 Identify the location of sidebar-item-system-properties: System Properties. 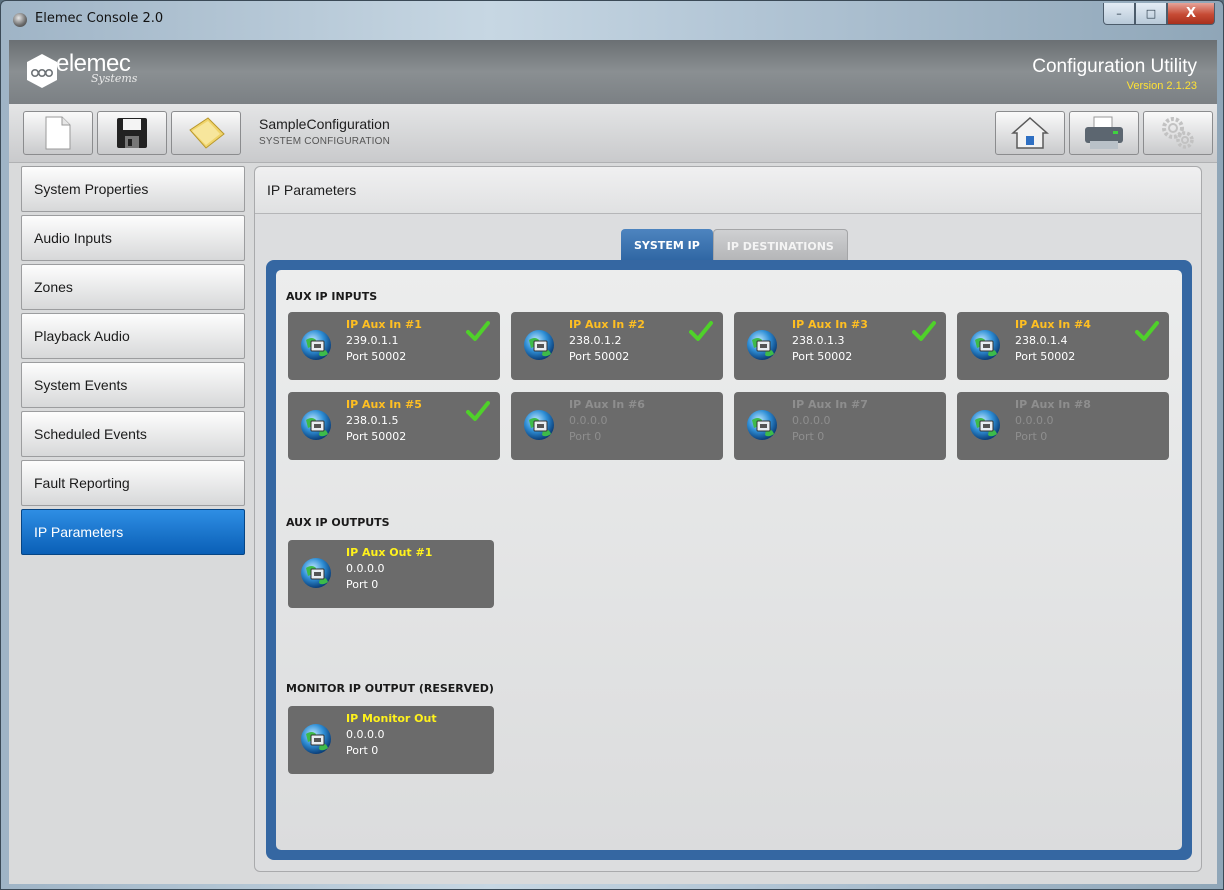
(133, 189).